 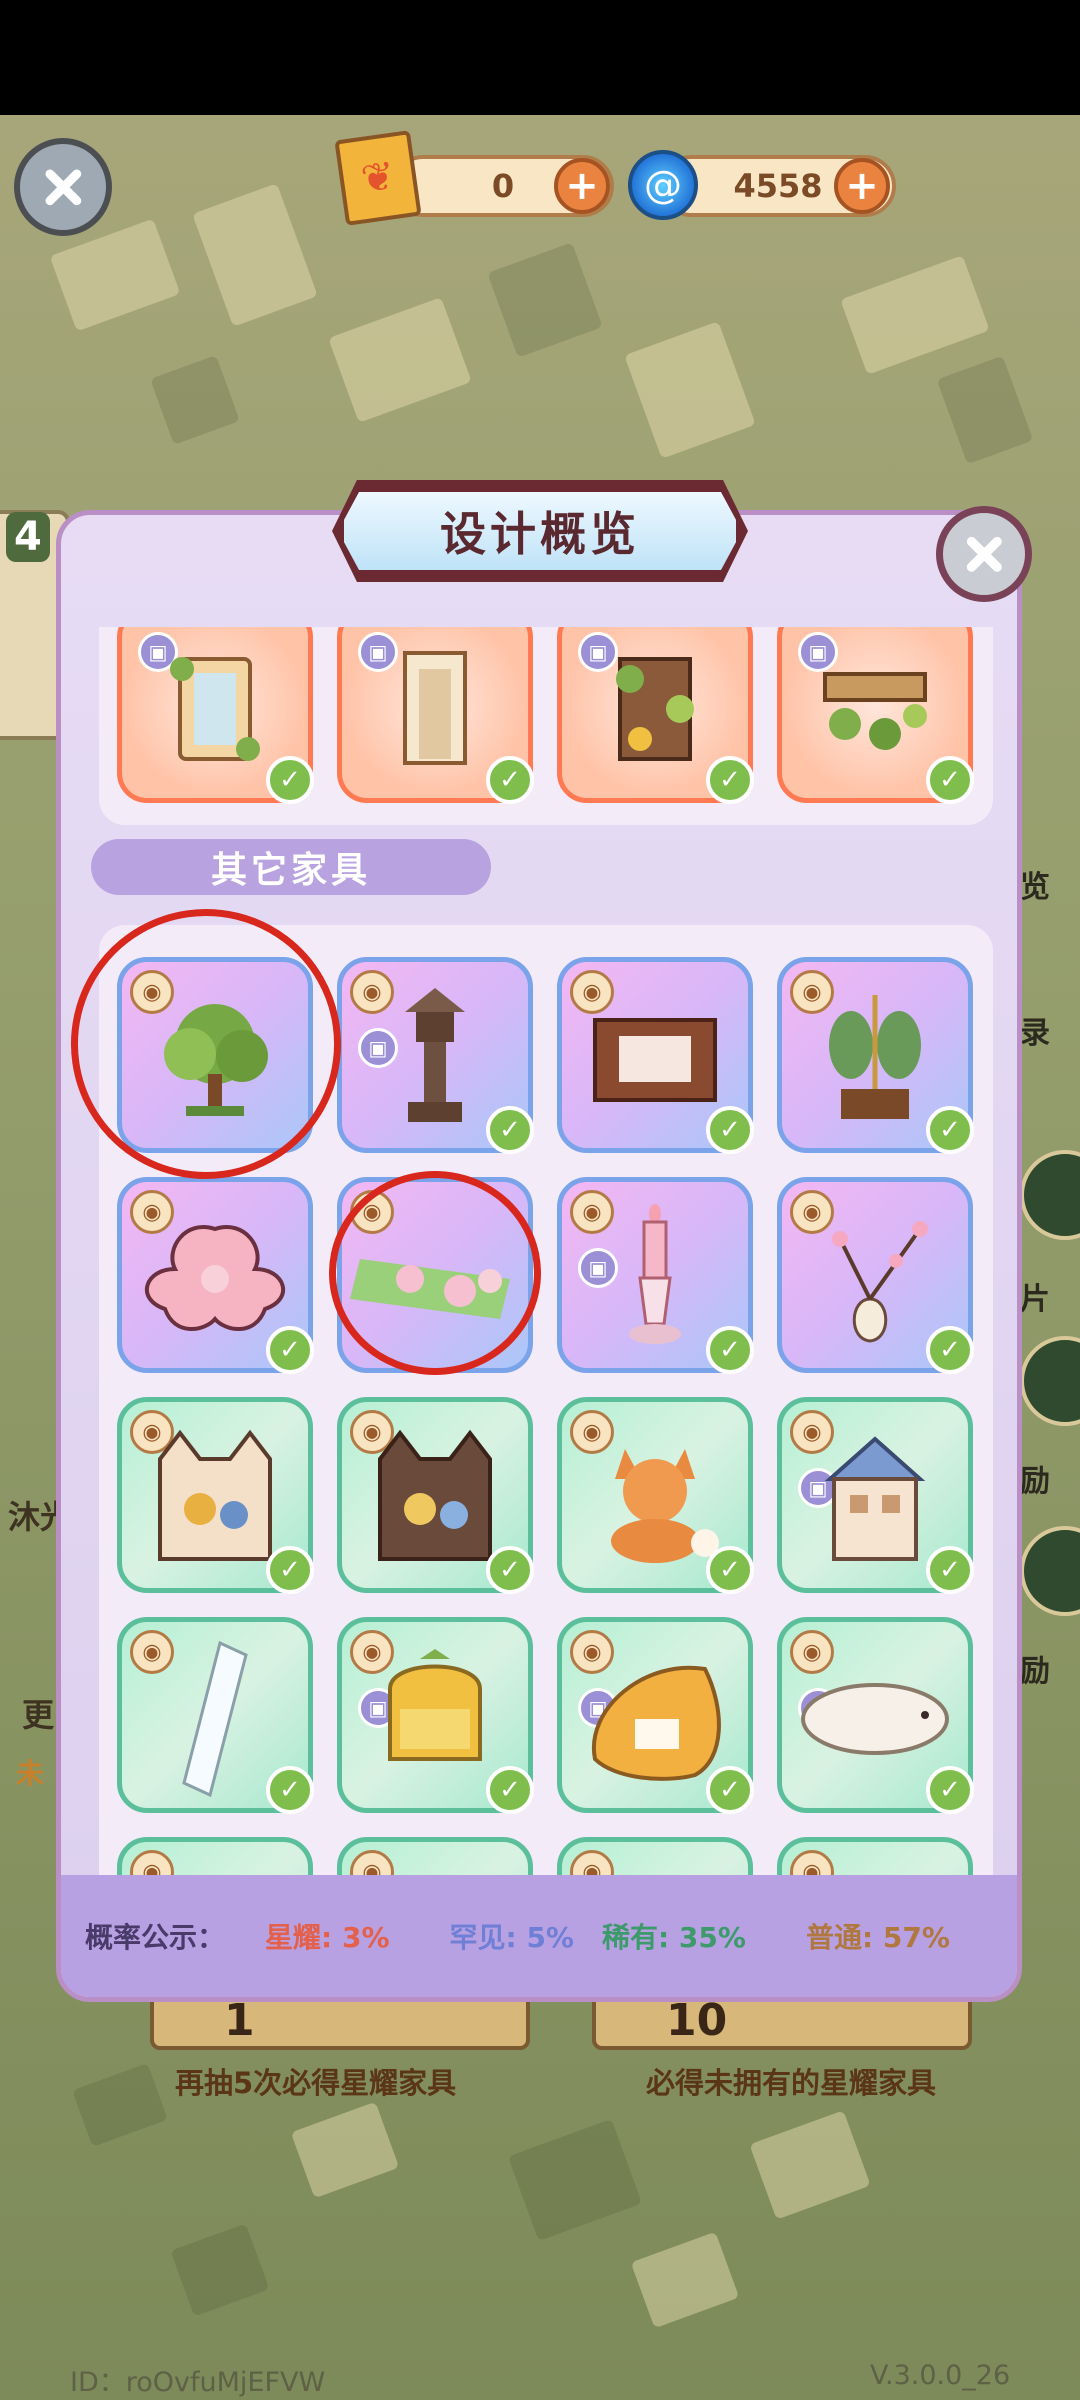 I want to click on probability-bar: 概率公示： 星耀: 3% 罕见: 5% 稀有: 35% 普通: 57%, so click(x=539, y=1936).